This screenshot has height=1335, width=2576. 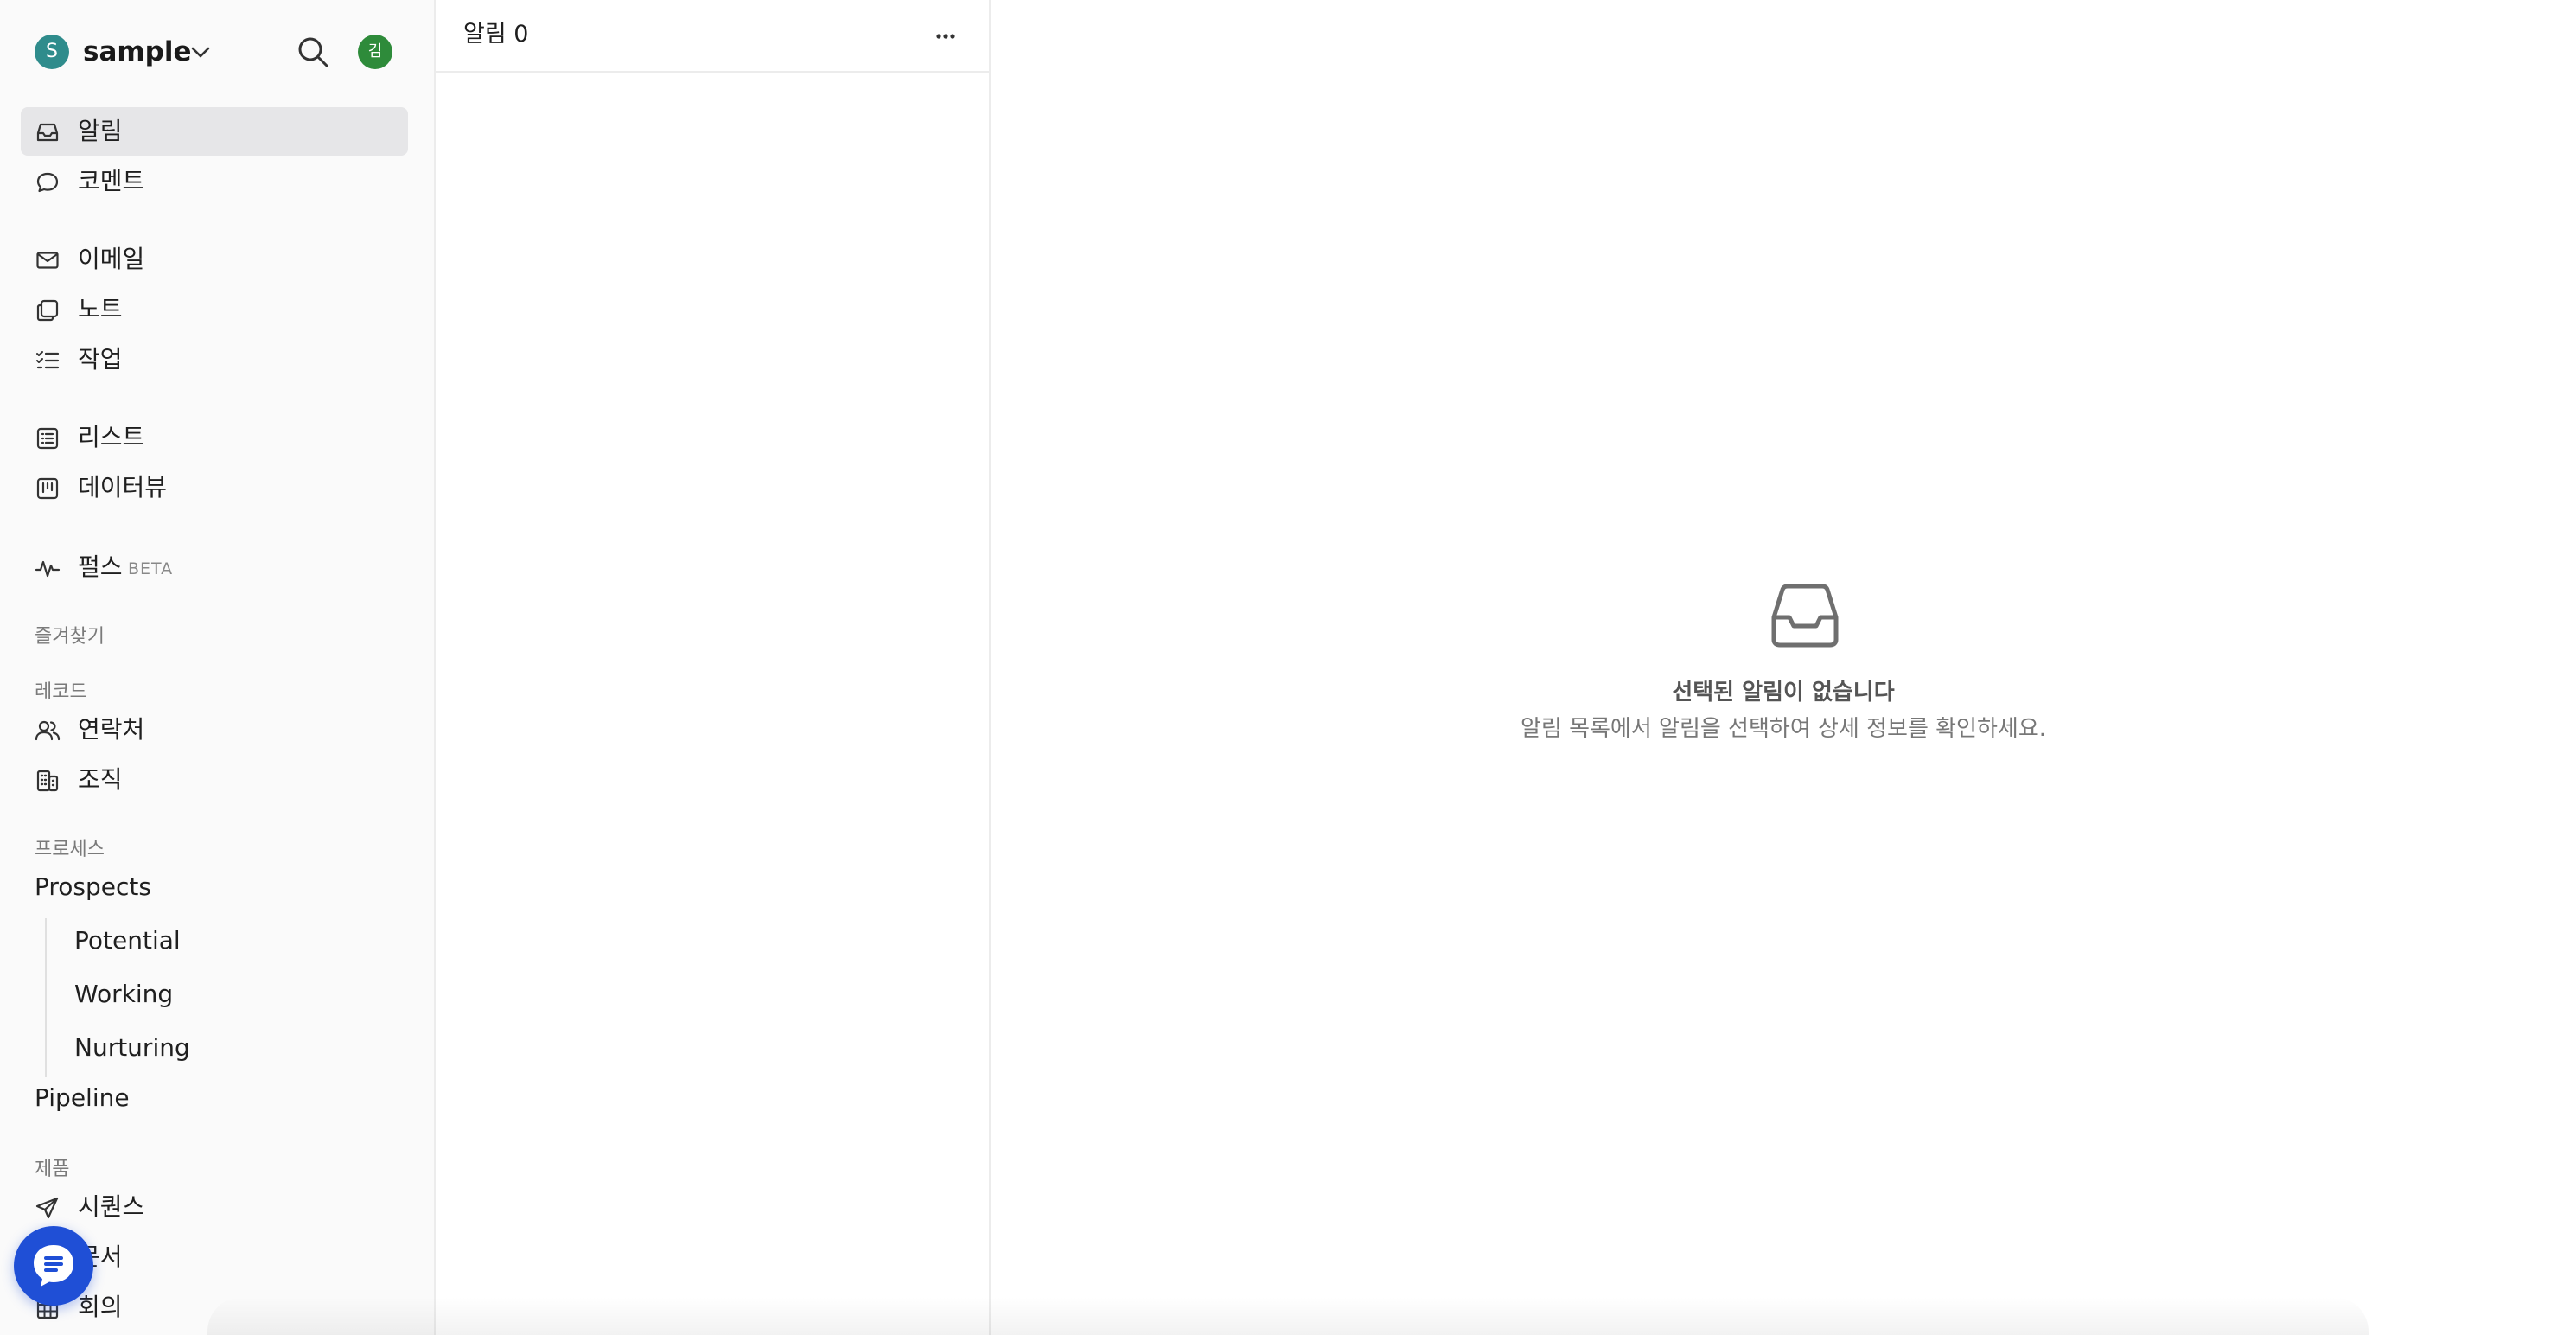 I want to click on pulse-icon, so click(x=48, y=569).